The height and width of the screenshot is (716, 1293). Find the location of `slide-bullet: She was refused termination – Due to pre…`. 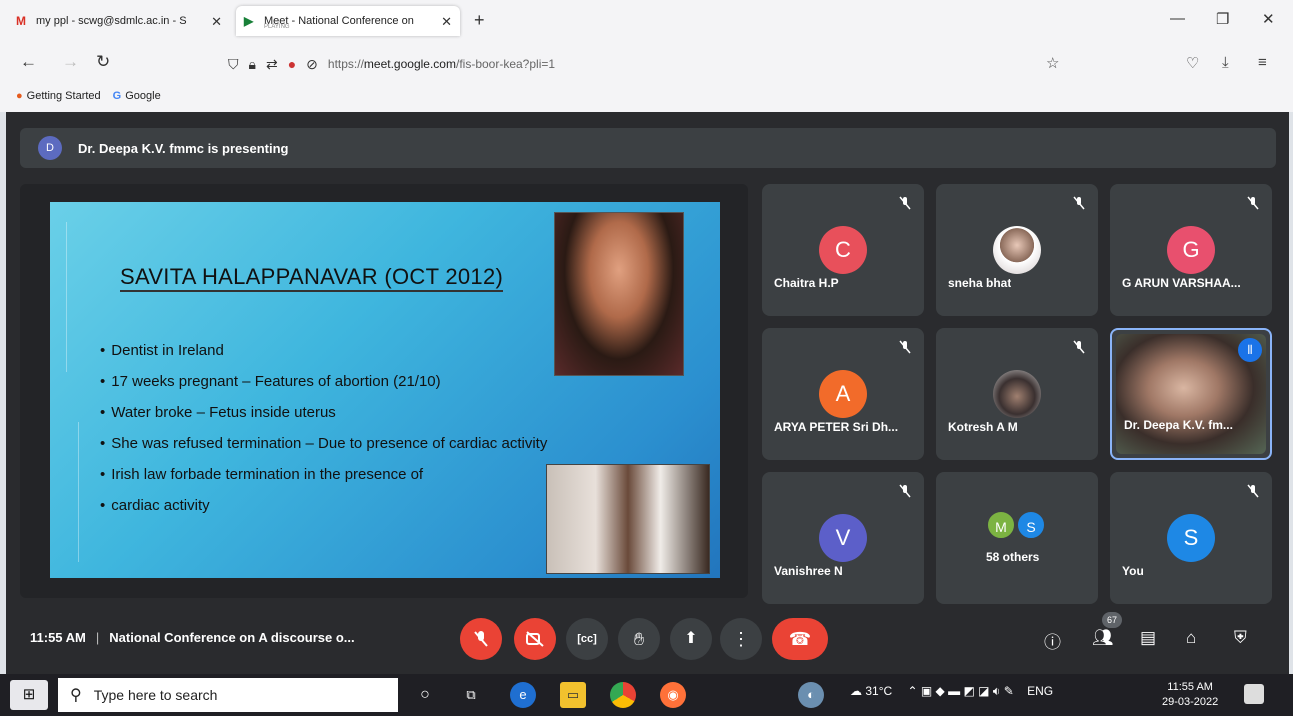

slide-bullet: She was refused termination – Due to pre… is located at coordinates (323, 443).